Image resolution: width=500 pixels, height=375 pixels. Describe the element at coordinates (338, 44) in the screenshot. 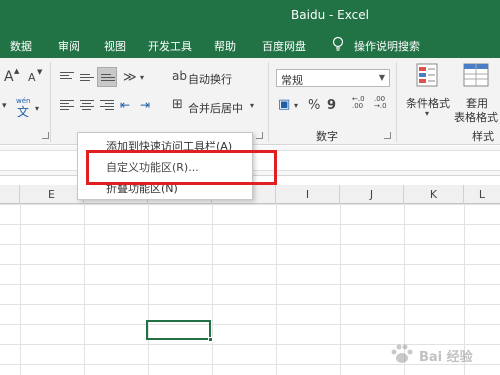

I see `lightbulb-icon` at that location.